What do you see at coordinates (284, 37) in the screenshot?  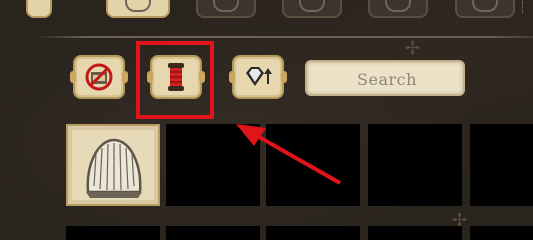 I see `divider` at bounding box center [284, 37].